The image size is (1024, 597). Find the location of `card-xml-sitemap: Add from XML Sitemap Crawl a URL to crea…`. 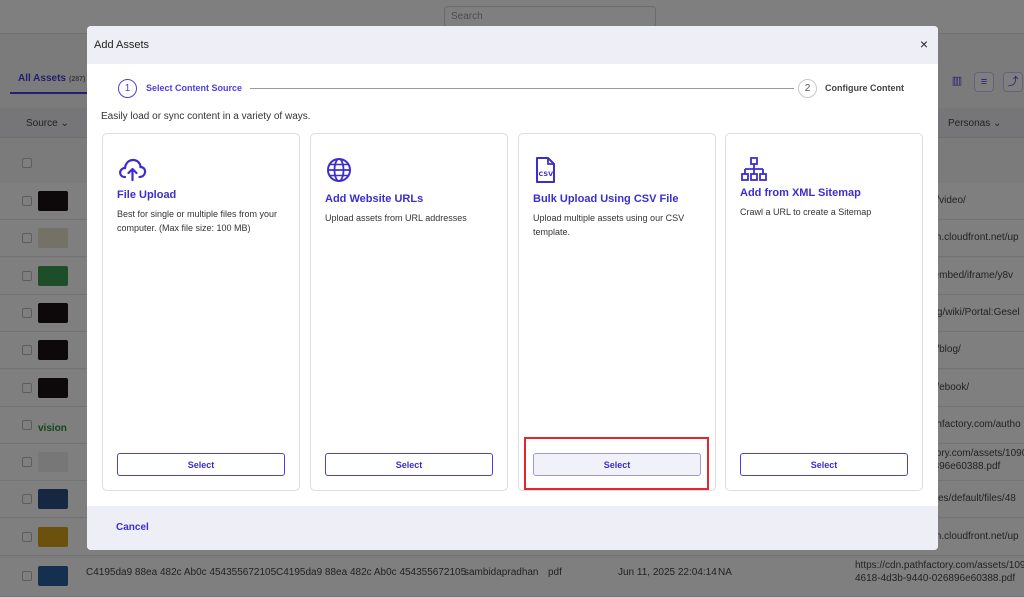

card-xml-sitemap: Add from XML Sitemap Crawl a URL to crea… is located at coordinates (824, 312).